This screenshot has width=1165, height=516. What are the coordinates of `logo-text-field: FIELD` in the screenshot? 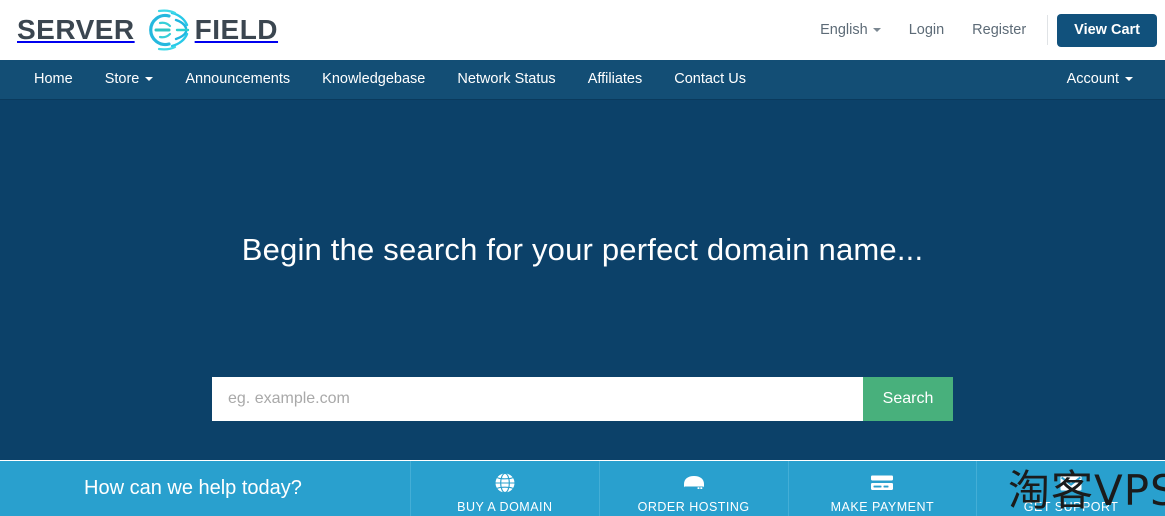 It's located at (236, 29).